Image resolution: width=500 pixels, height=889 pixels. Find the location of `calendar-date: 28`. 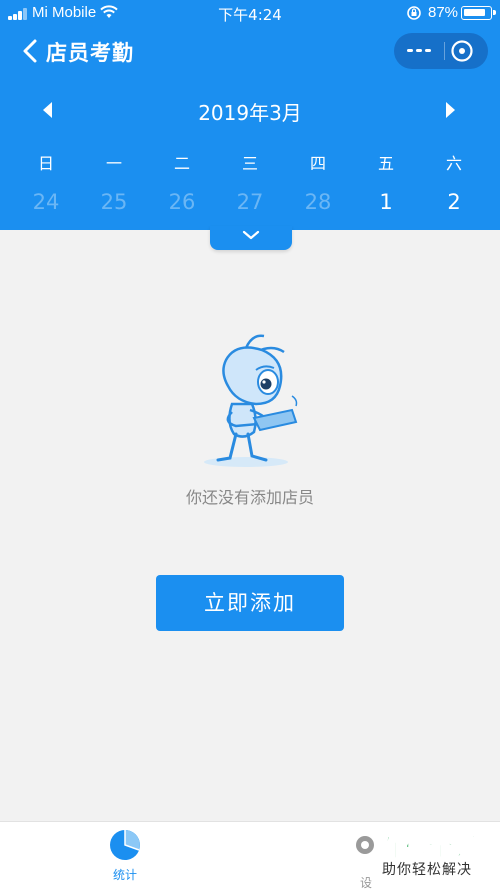

calendar-date: 28 is located at coordinates (318, 202).